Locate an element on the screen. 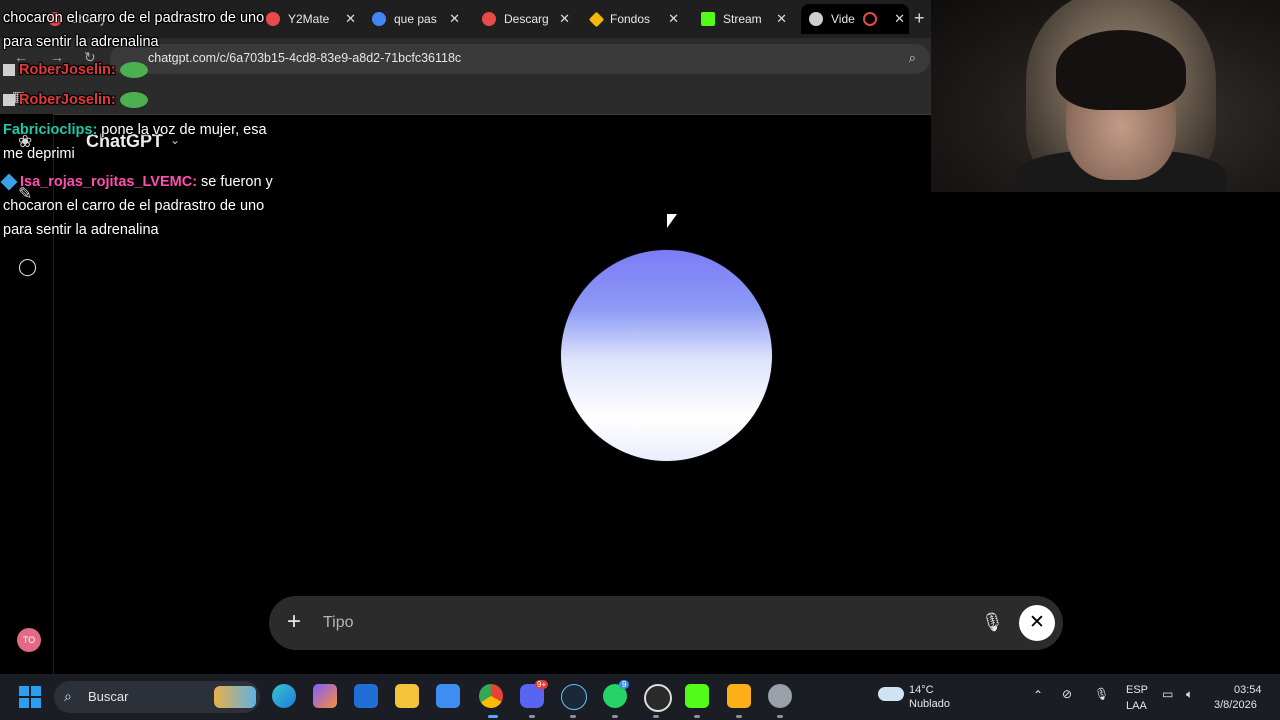 The image size is (1280, 720). tab-label: Y2Mate is located at coordinates (309, 19).